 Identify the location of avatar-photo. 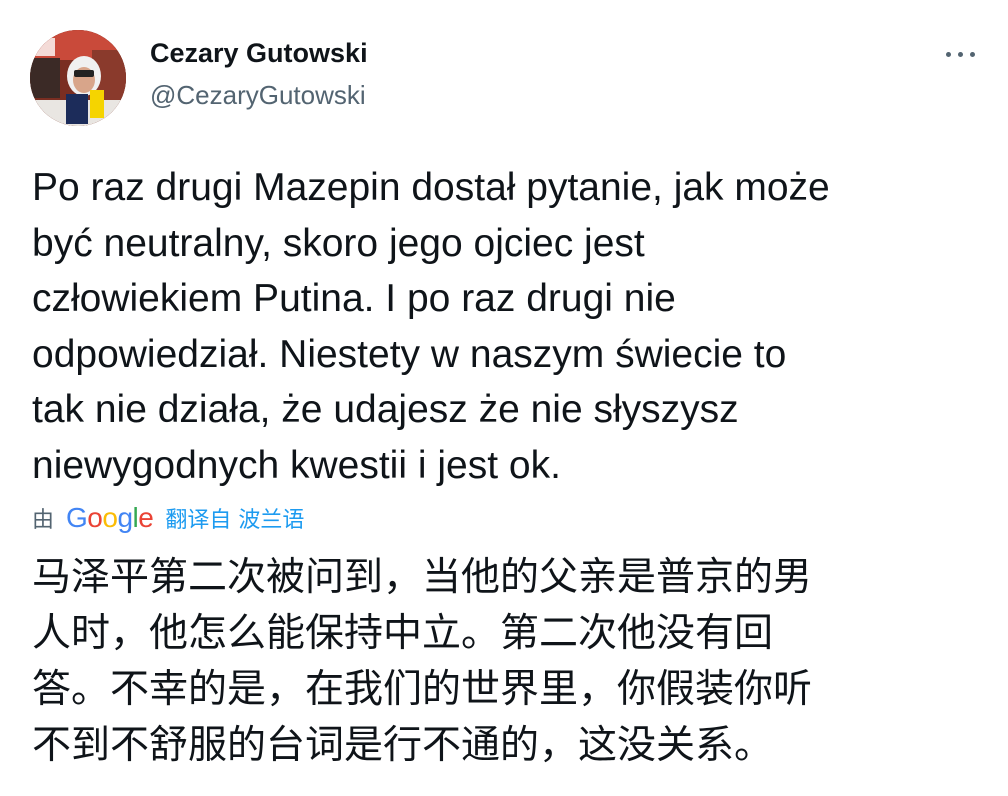
(78, 78).